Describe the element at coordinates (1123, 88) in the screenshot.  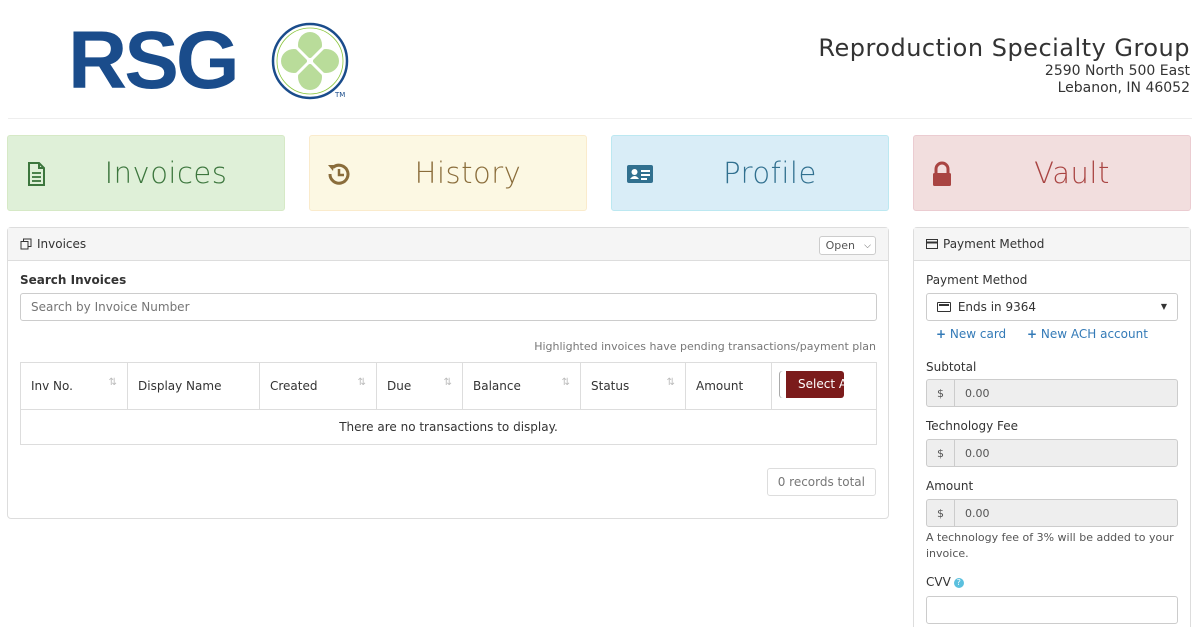
I see `address-line-2: Lebanon, IN 46052` at that location.